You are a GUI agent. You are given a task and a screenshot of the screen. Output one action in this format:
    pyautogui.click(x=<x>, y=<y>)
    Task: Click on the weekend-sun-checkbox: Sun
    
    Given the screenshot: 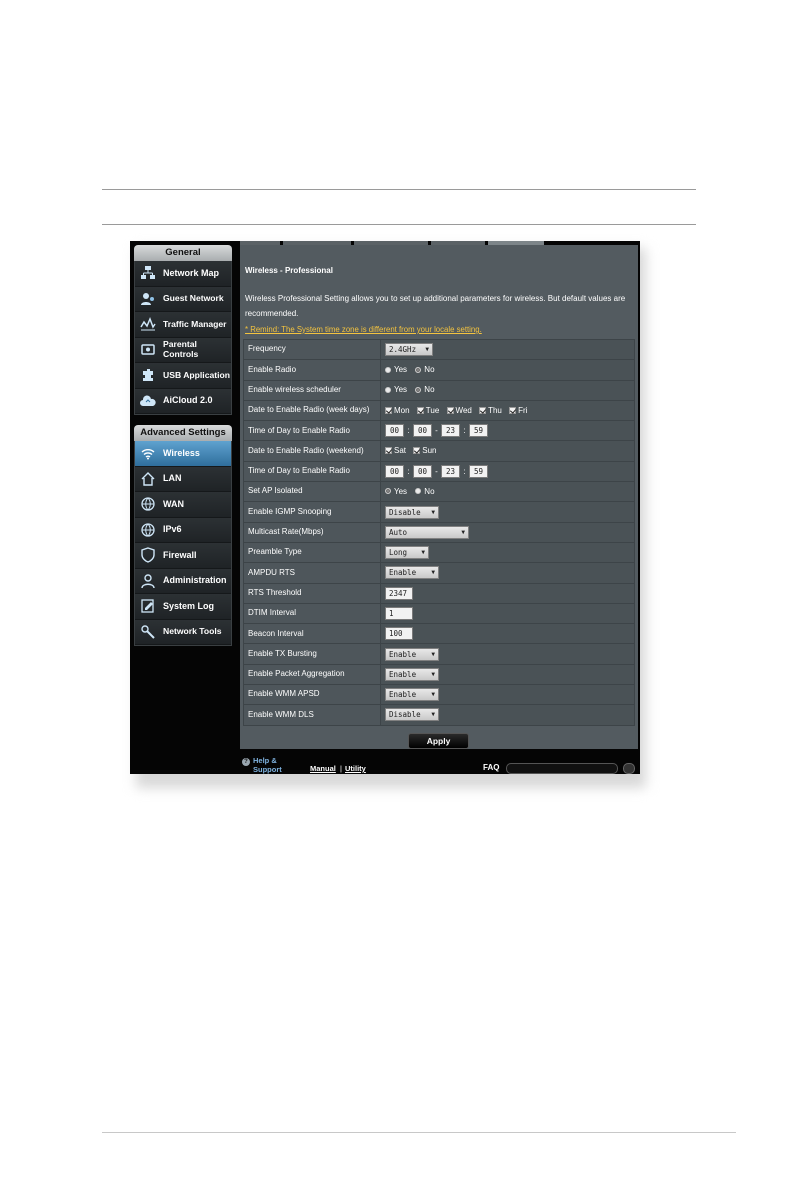 What is the action you would take?
    pyautogui.click(x=424, y=450)
    